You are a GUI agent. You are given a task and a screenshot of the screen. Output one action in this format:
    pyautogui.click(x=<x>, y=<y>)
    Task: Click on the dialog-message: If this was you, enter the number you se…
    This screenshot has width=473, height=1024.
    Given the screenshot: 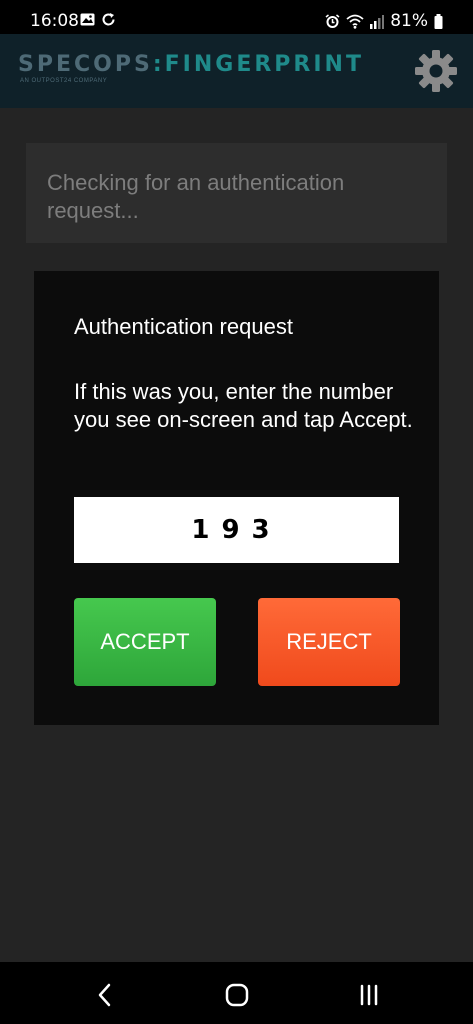 What is the action you would take?
    pyautogui.click(x=243, y=405)
    